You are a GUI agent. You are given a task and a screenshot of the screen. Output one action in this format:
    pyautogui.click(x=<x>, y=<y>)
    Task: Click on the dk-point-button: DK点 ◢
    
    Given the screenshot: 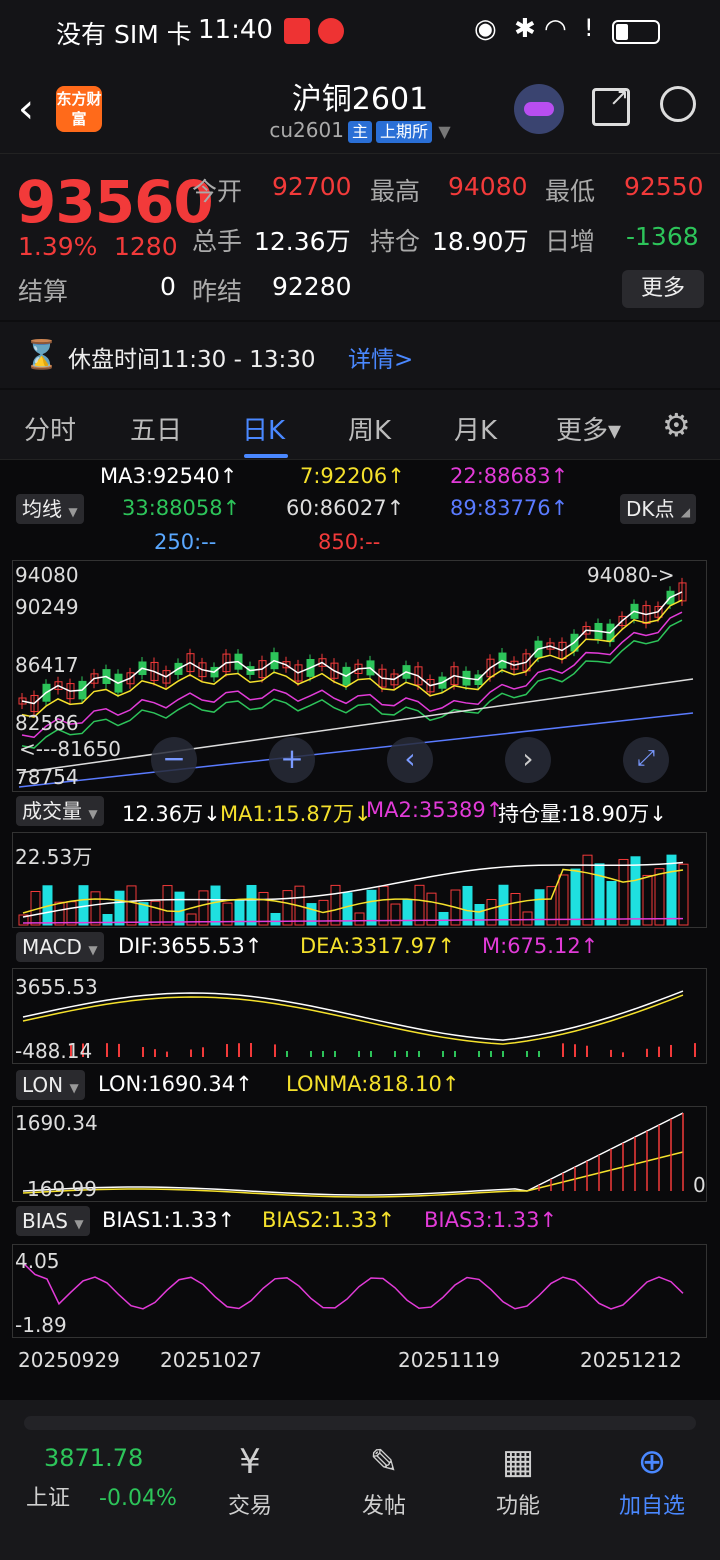 What is the action you would take?
    pyautogui.click(x=658, y=509)
    